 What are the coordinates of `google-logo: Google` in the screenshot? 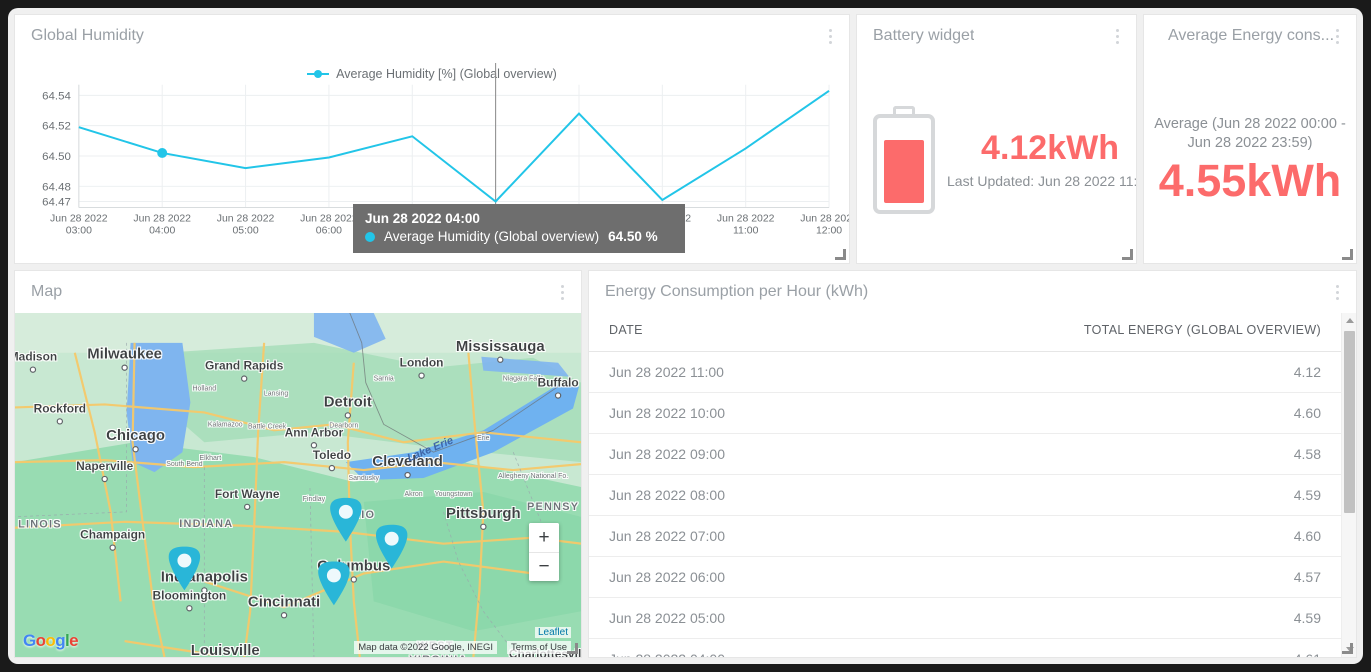 It's located at (51, 640).